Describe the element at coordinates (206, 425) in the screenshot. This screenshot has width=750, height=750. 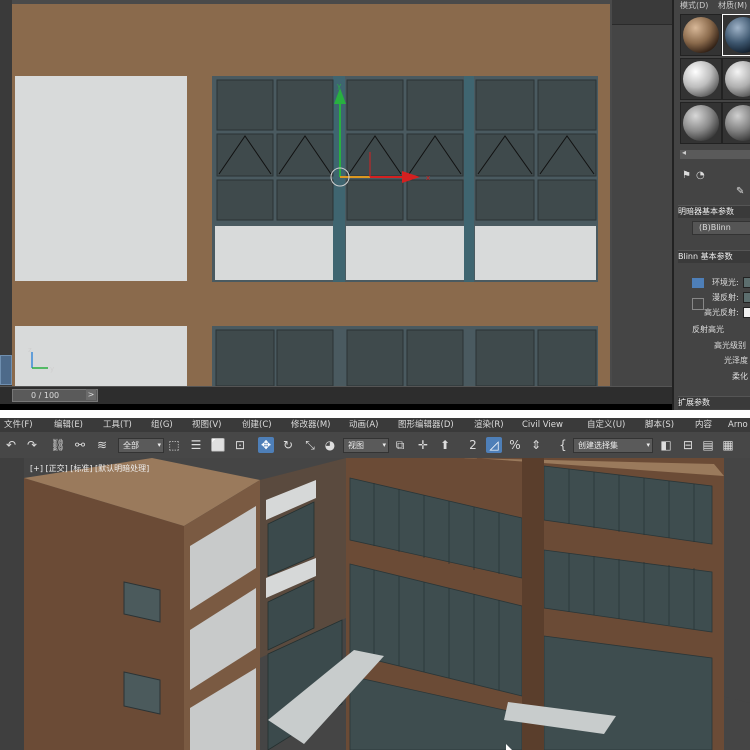
I see `menu-views: 视图(V)` at that location.